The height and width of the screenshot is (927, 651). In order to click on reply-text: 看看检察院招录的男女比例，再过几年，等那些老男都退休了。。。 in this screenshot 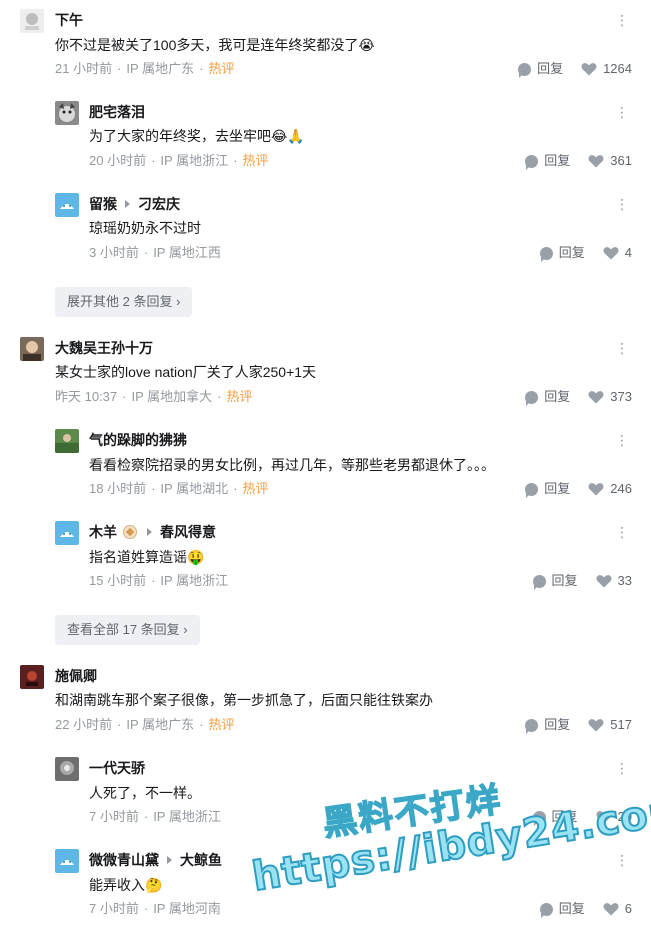, I will do `click(292, 465)`.